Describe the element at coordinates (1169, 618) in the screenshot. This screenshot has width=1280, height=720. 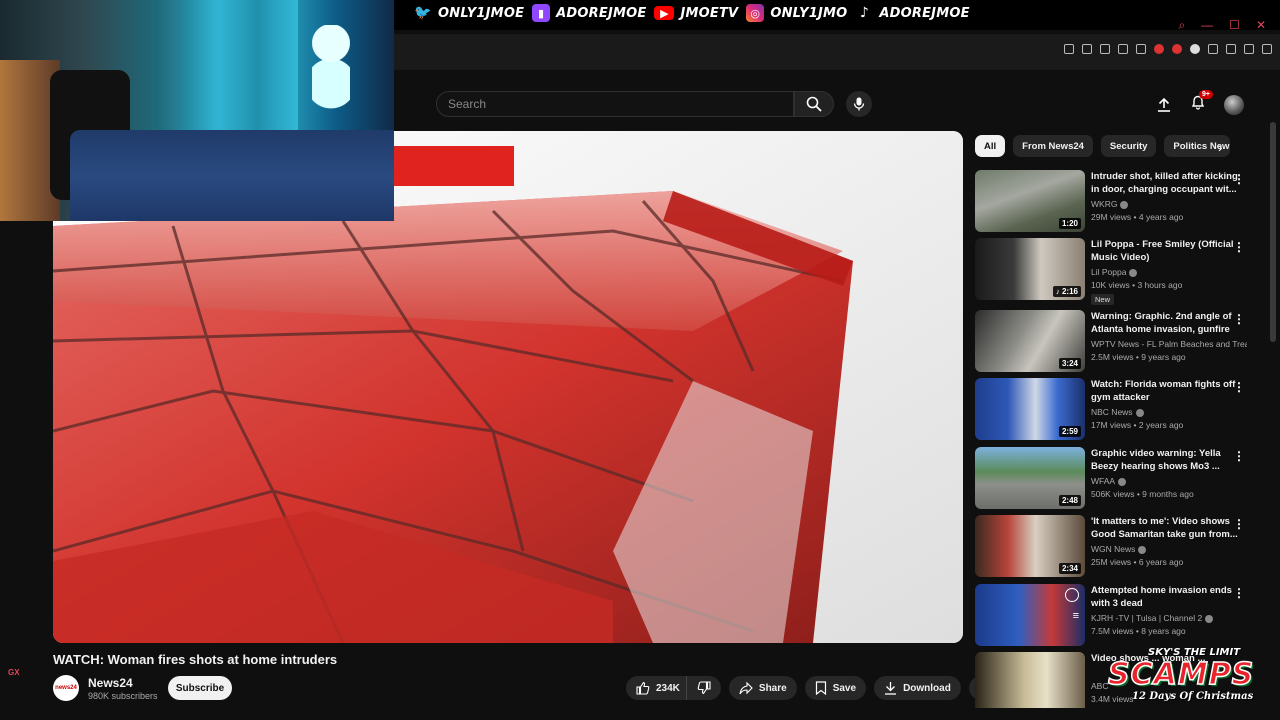
I see `rec-channel: KJRH -TV | Tulsa | Channel 2` at that location.